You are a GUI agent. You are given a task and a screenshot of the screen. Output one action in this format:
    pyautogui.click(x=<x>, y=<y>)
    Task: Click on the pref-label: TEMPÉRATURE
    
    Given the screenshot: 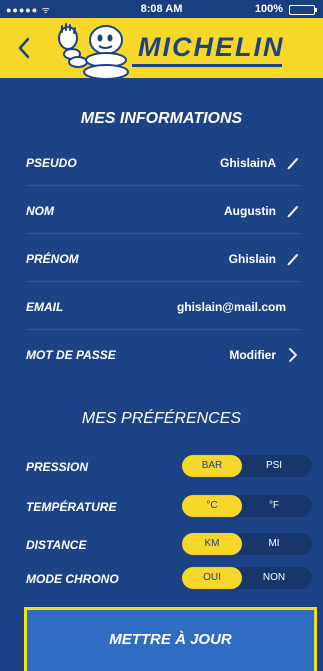 What is the action you would take?
    pyautogui.click(x=71, y=507)
    